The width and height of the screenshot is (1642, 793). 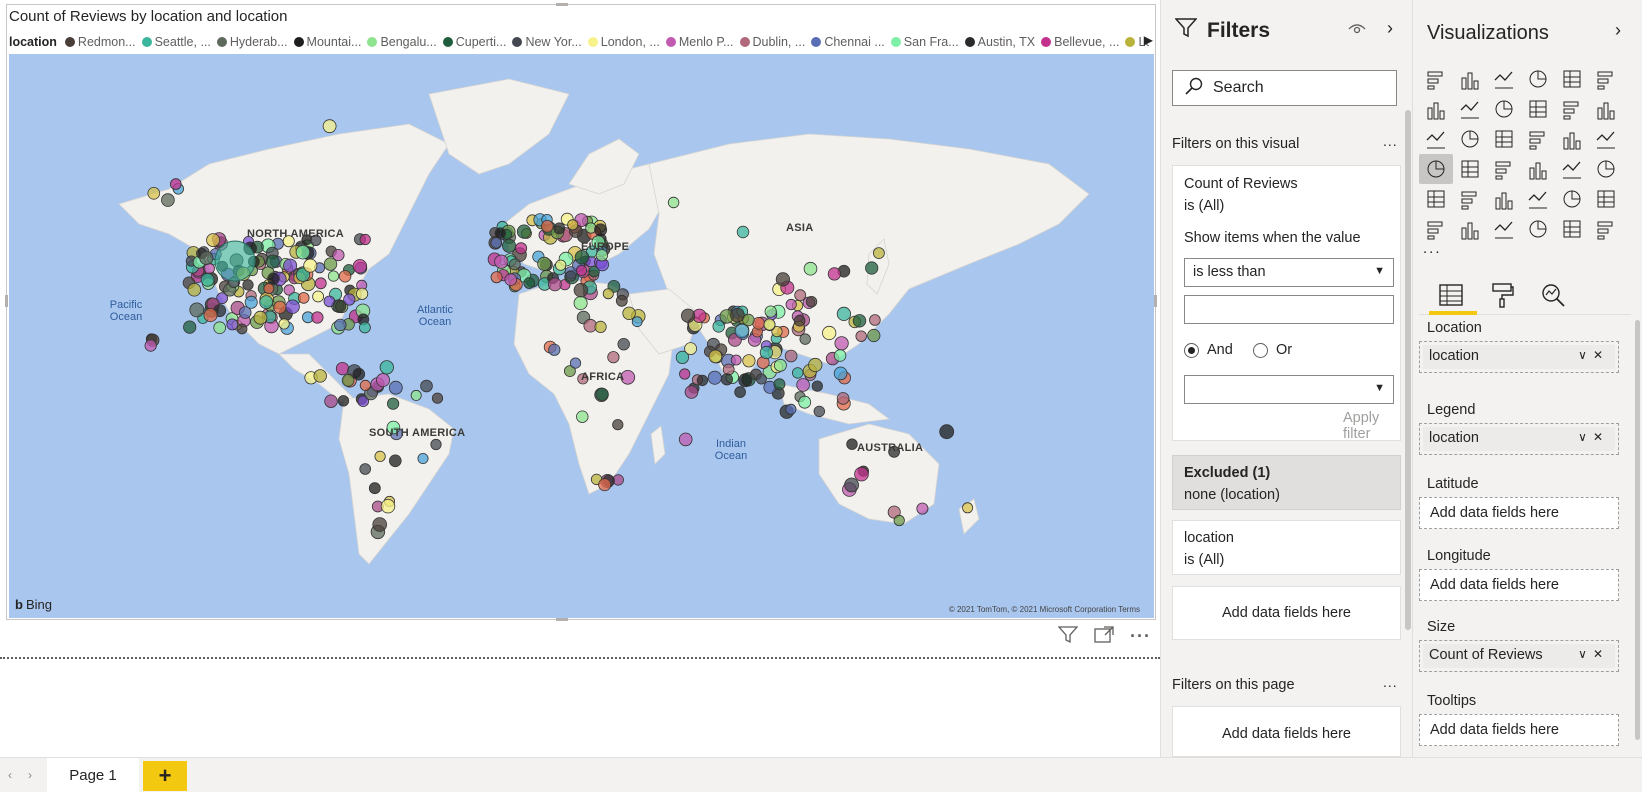 What do you see at coordinates (1104, 637) in the screenshot?
I see `focus-mode-icon` at bounding box center [1104, 637].